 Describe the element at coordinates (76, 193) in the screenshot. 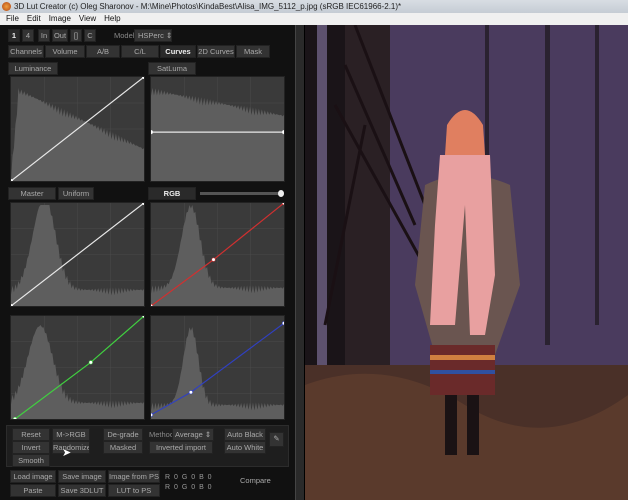

I see `uniform-button: Uniform` at that location.